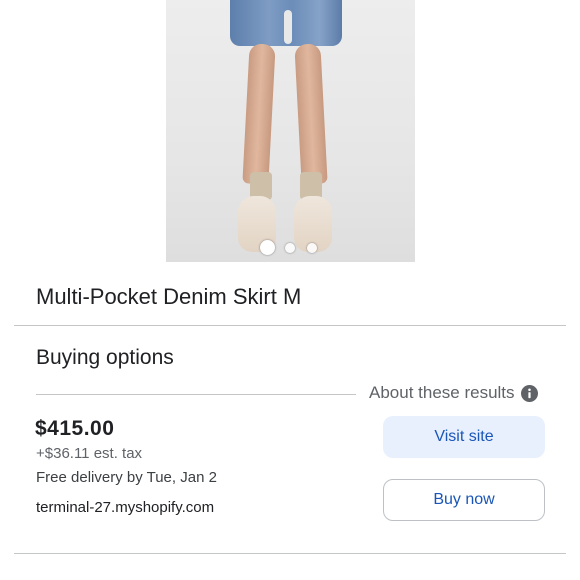 The image size is (580, 580). What do you see at coordinates (105, 357) in the screenshot?
I see `buying-options-heading: Buying options` at bounding box center [105, 357].